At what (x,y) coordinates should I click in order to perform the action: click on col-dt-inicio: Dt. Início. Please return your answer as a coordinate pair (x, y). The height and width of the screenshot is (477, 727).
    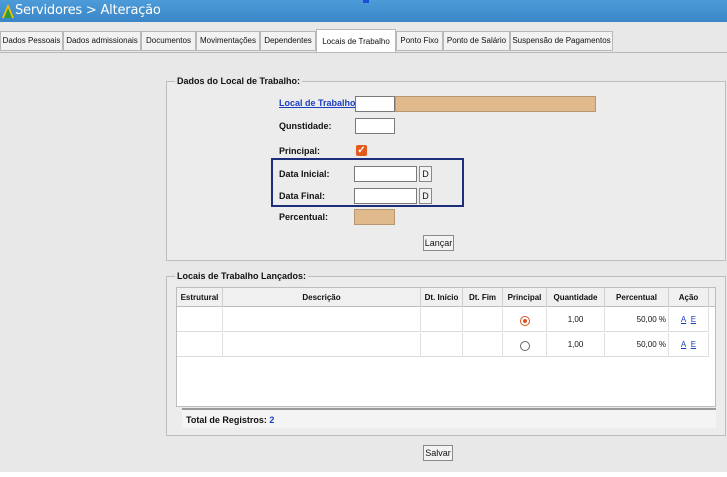
    Looking at the image, I should click on (442, 297).